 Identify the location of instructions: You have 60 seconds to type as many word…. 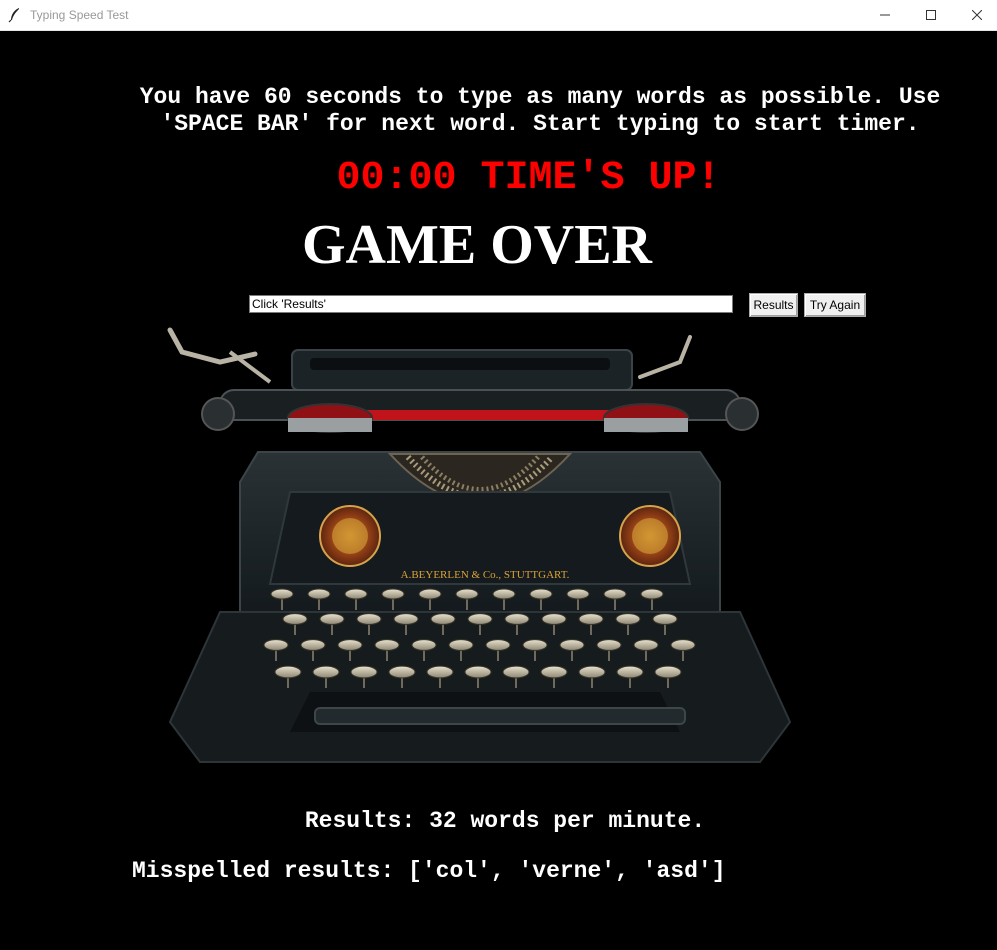
(540, 111).